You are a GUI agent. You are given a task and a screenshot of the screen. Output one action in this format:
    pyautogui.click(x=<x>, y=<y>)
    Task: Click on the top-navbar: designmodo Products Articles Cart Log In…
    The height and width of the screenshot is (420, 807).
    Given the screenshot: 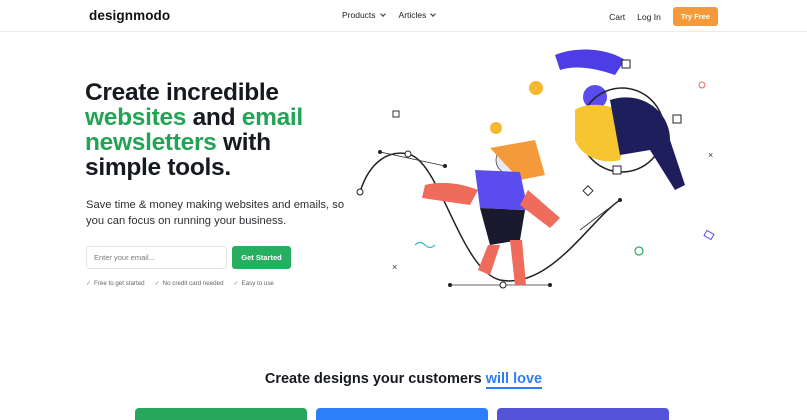 What is the action you would take?
    pyautogui.click(x=403, y=16)
    